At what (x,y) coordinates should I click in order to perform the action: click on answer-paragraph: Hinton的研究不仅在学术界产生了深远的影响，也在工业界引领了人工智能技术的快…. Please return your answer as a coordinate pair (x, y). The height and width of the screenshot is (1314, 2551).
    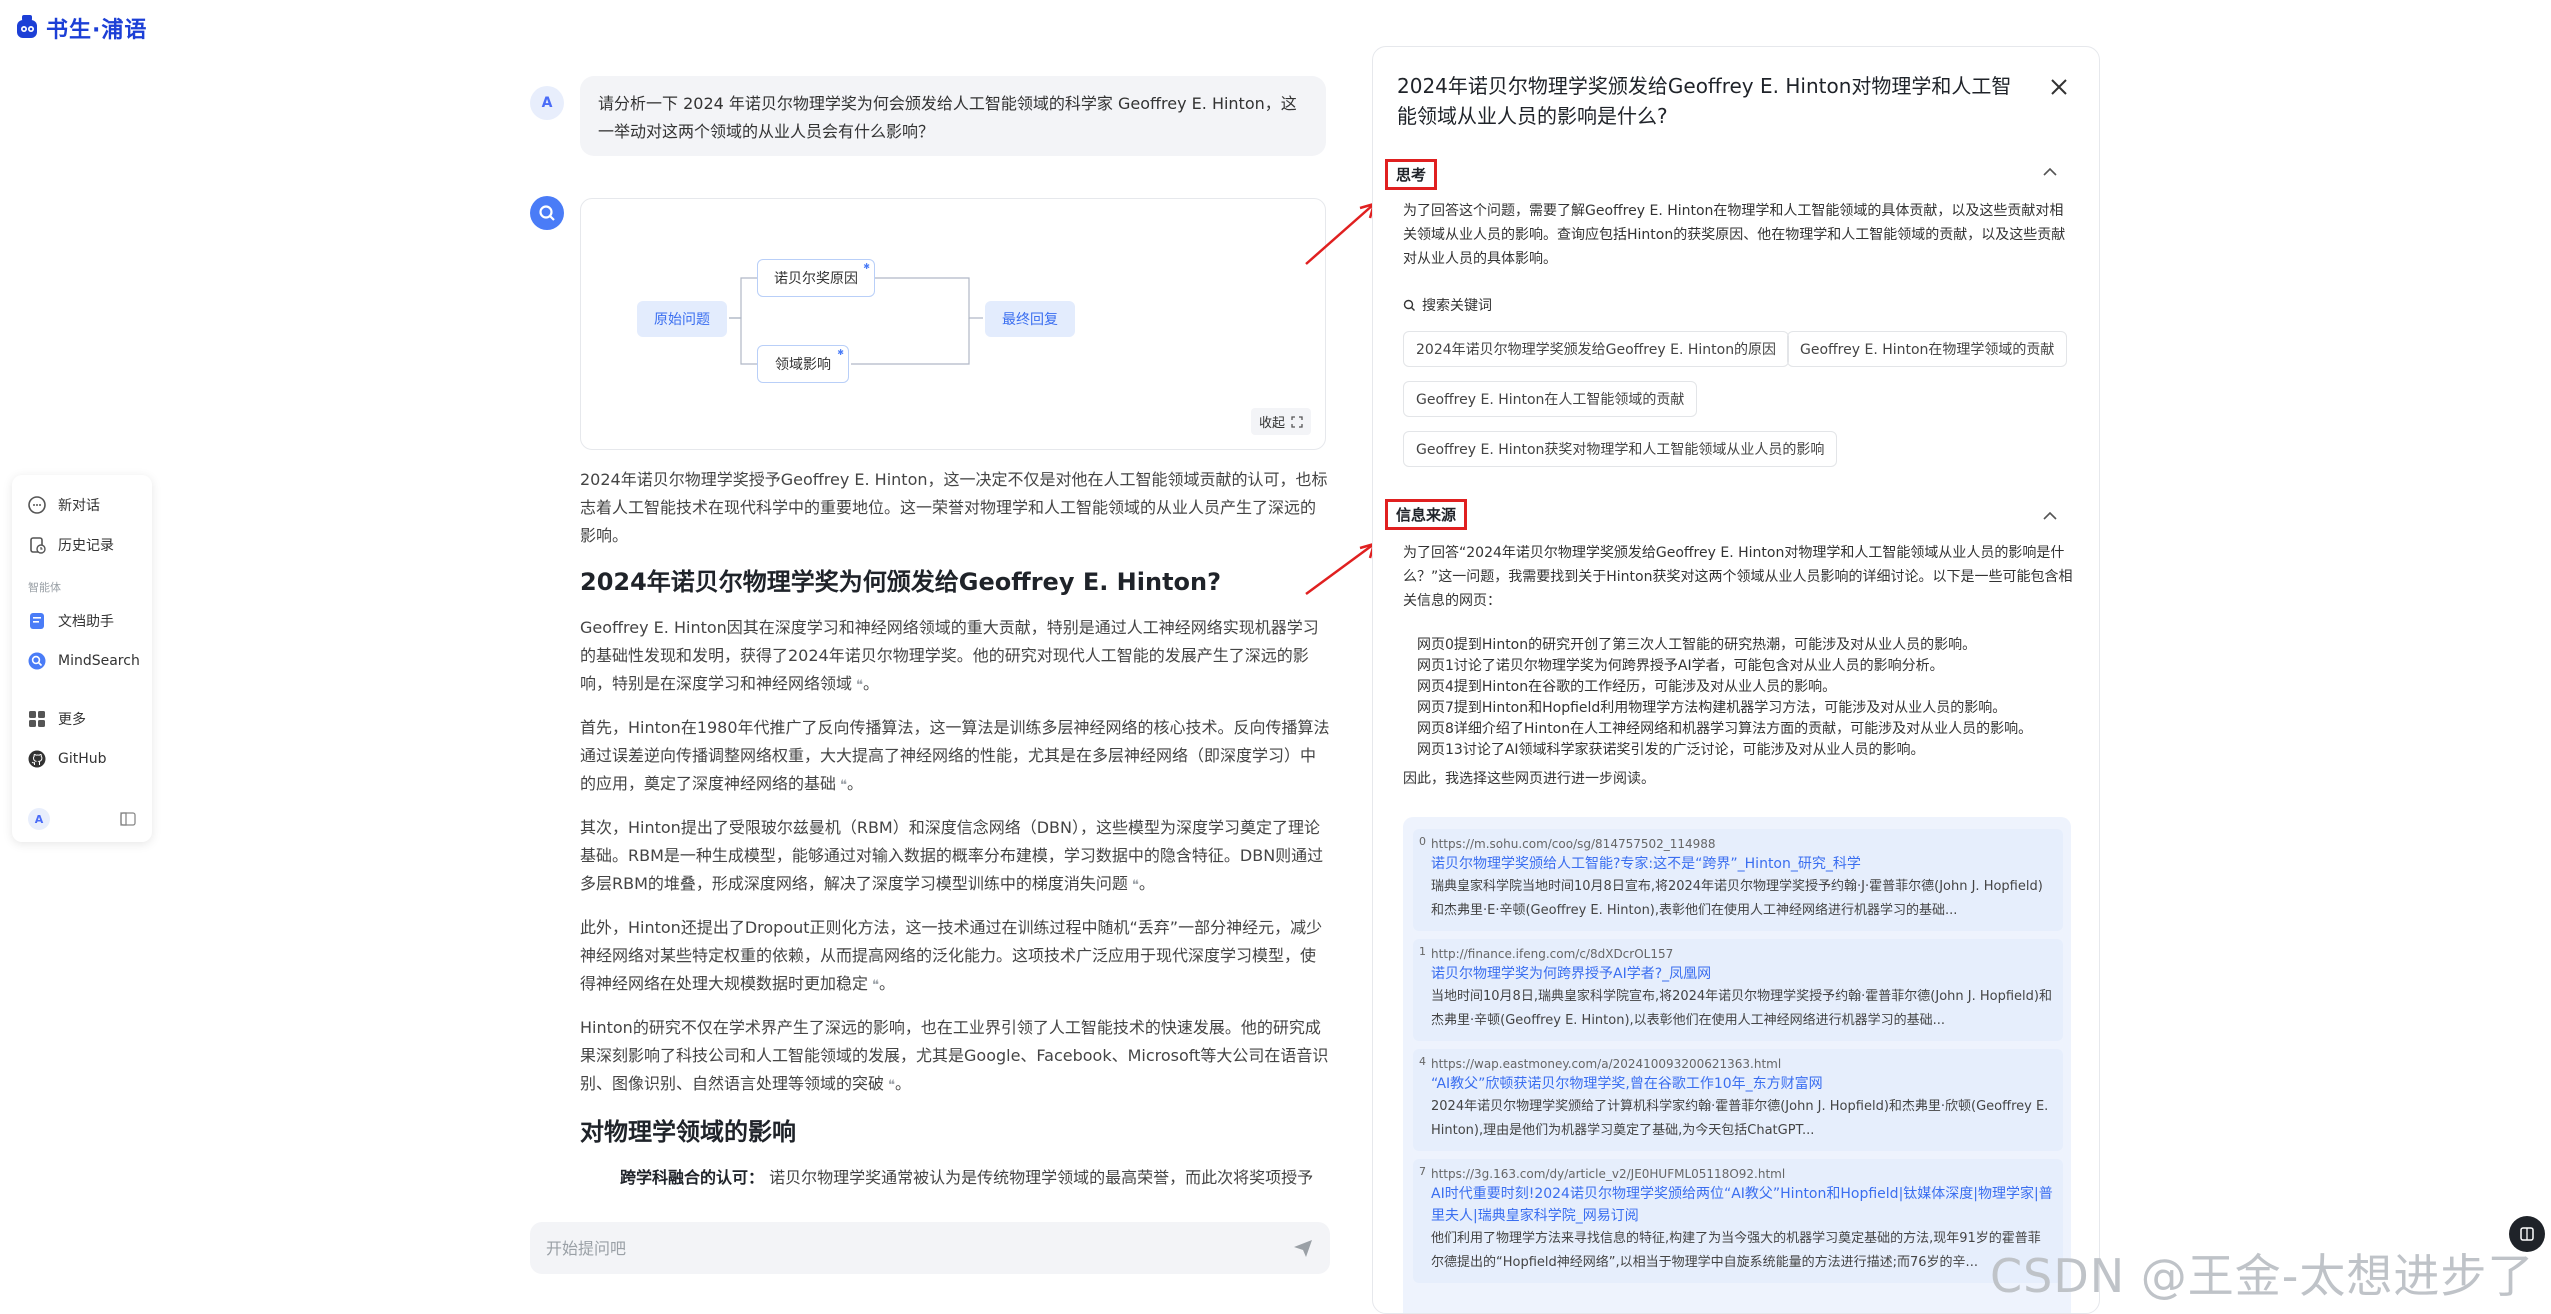
    Looking at the image, I should click on (954, 1055).